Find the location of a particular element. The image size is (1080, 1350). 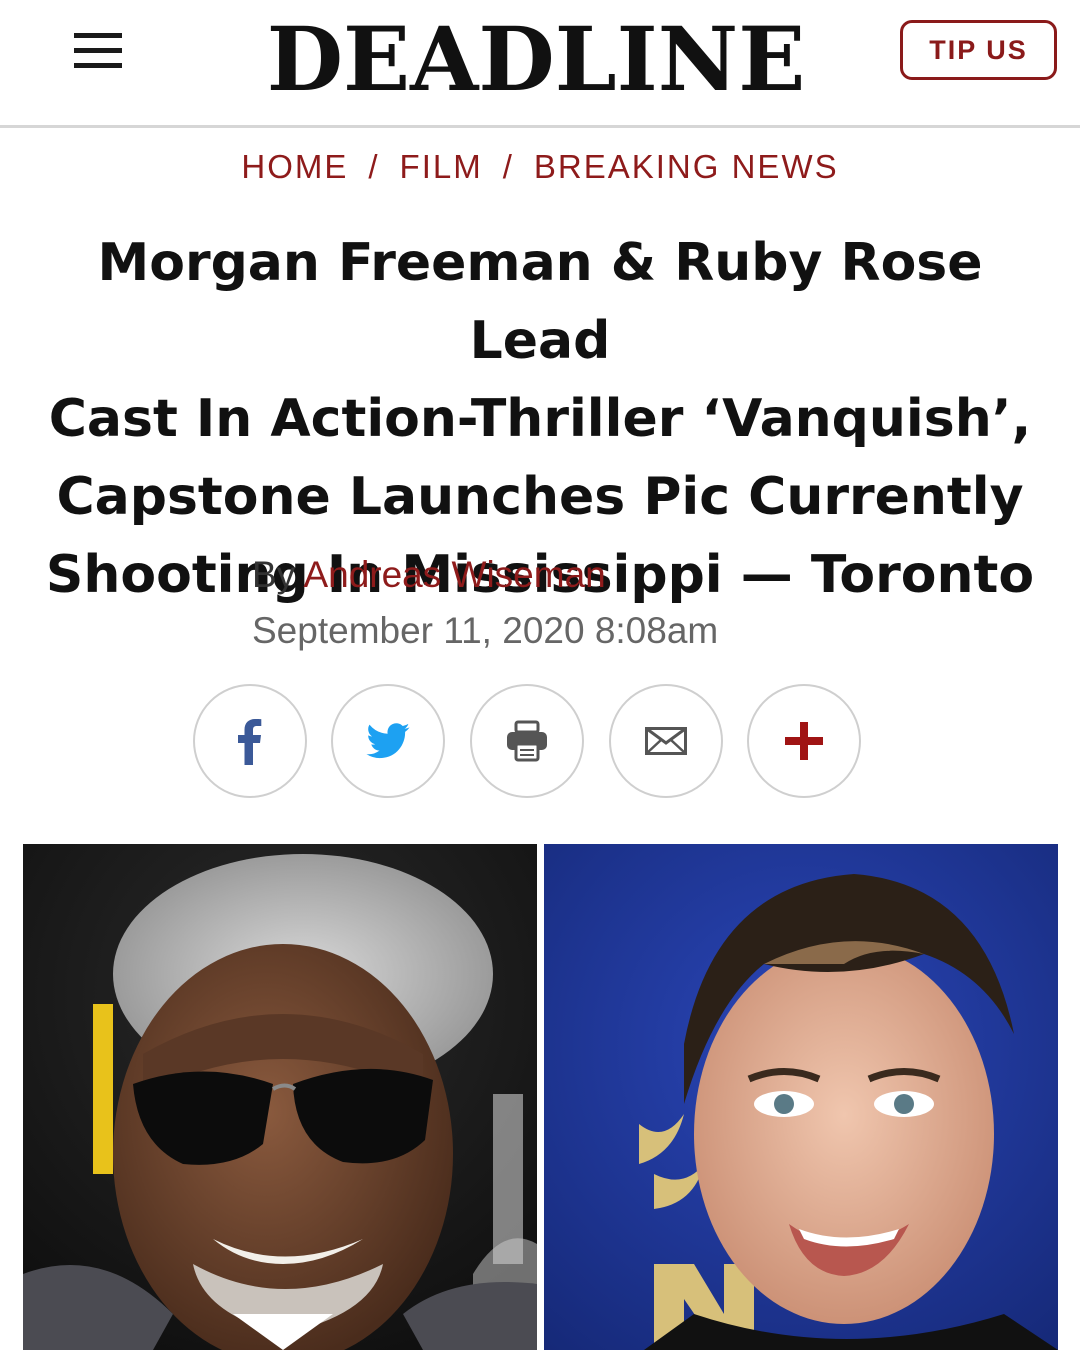

headline-line: Morgan Freeman & Ruby Rose Lead is located at coordinates (540, 302).